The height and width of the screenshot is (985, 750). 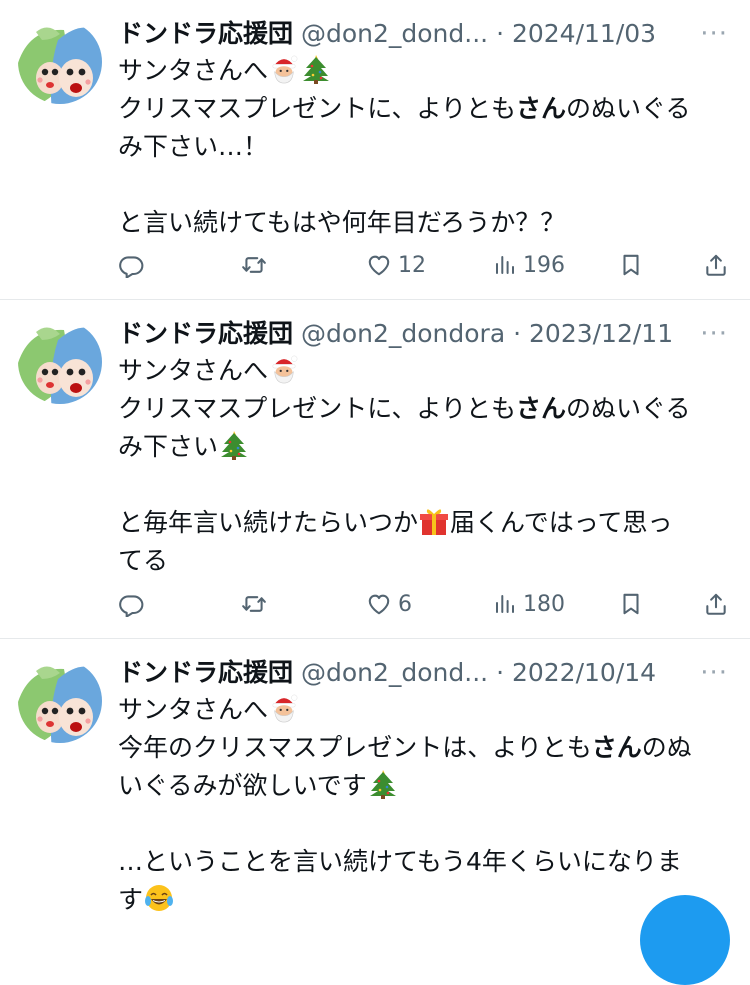 What do you see at coordinates (159, 898) in the screenshot?
I see `tears-of-joy-emoji` at bounding box center [159, 898].